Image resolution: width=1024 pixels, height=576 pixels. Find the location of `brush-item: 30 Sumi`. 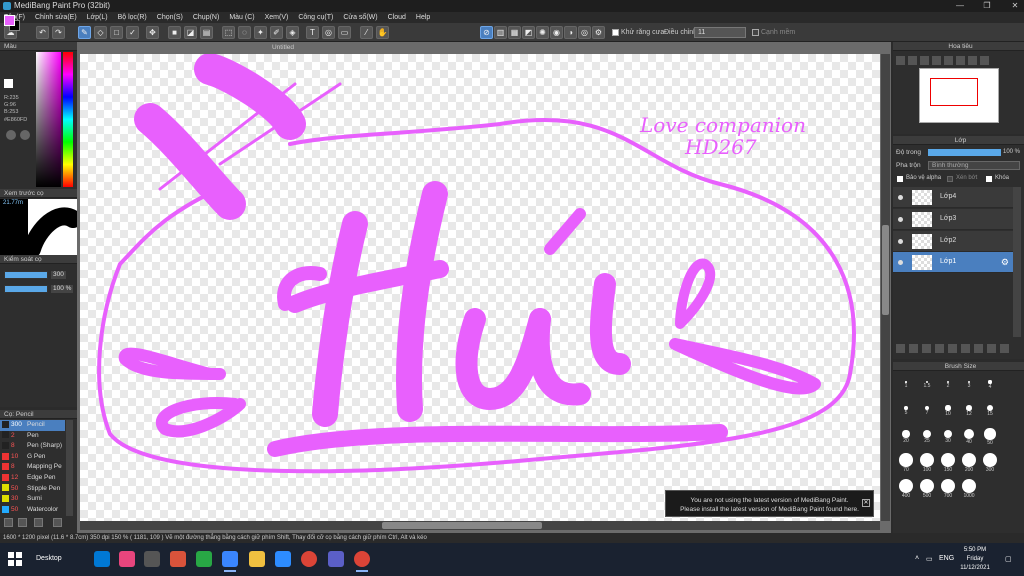

brush-item: 30 Sumi is located at coordinates (32, 499).